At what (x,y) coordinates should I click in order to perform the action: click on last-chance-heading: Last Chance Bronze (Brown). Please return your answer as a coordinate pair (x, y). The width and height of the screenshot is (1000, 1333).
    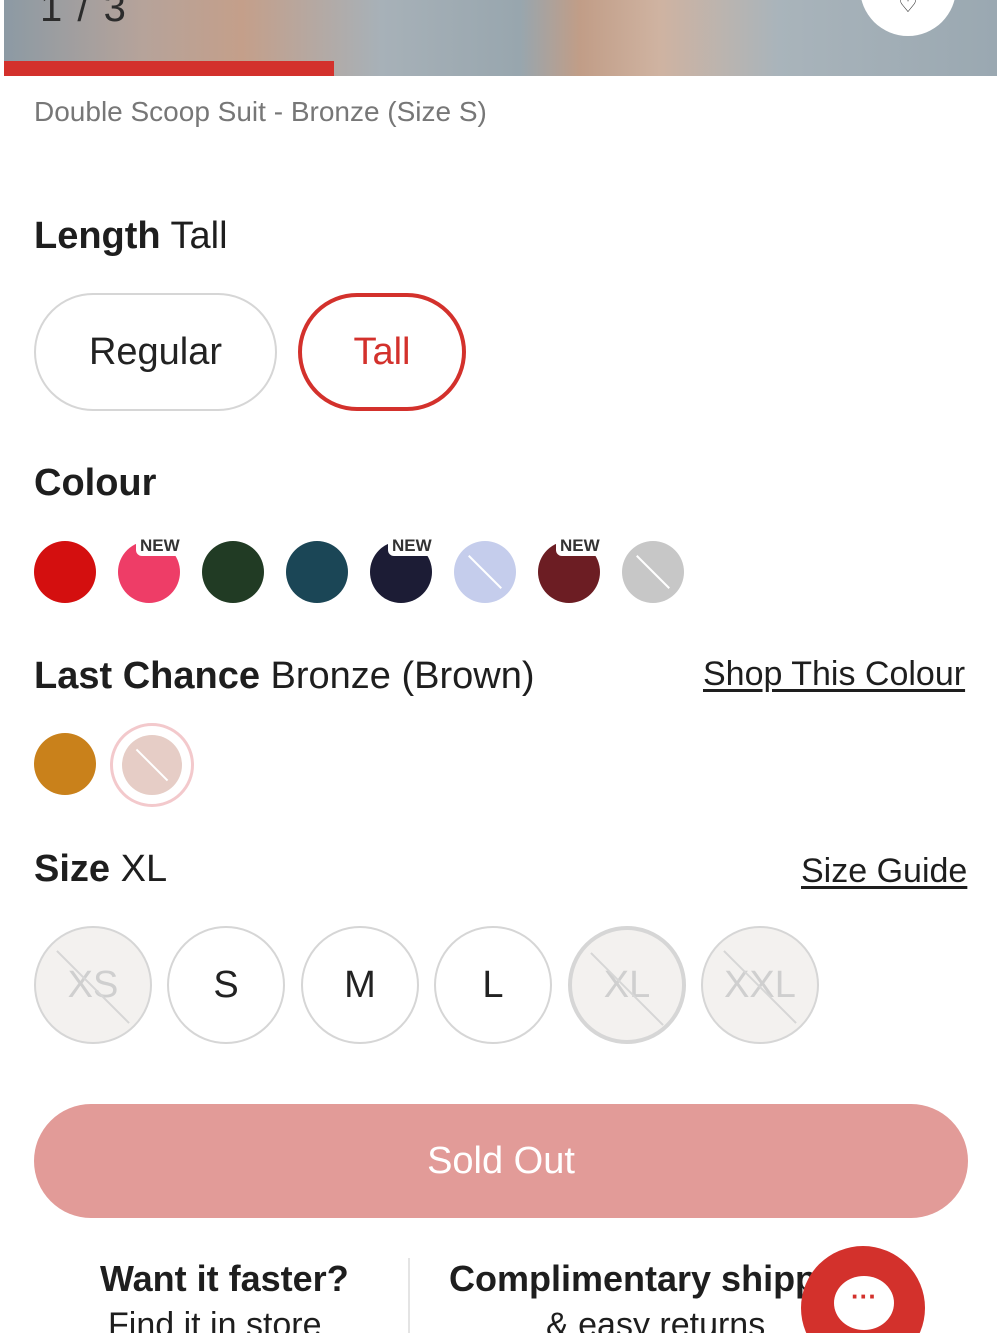
    Looking at the image, I should click on (284, 676).